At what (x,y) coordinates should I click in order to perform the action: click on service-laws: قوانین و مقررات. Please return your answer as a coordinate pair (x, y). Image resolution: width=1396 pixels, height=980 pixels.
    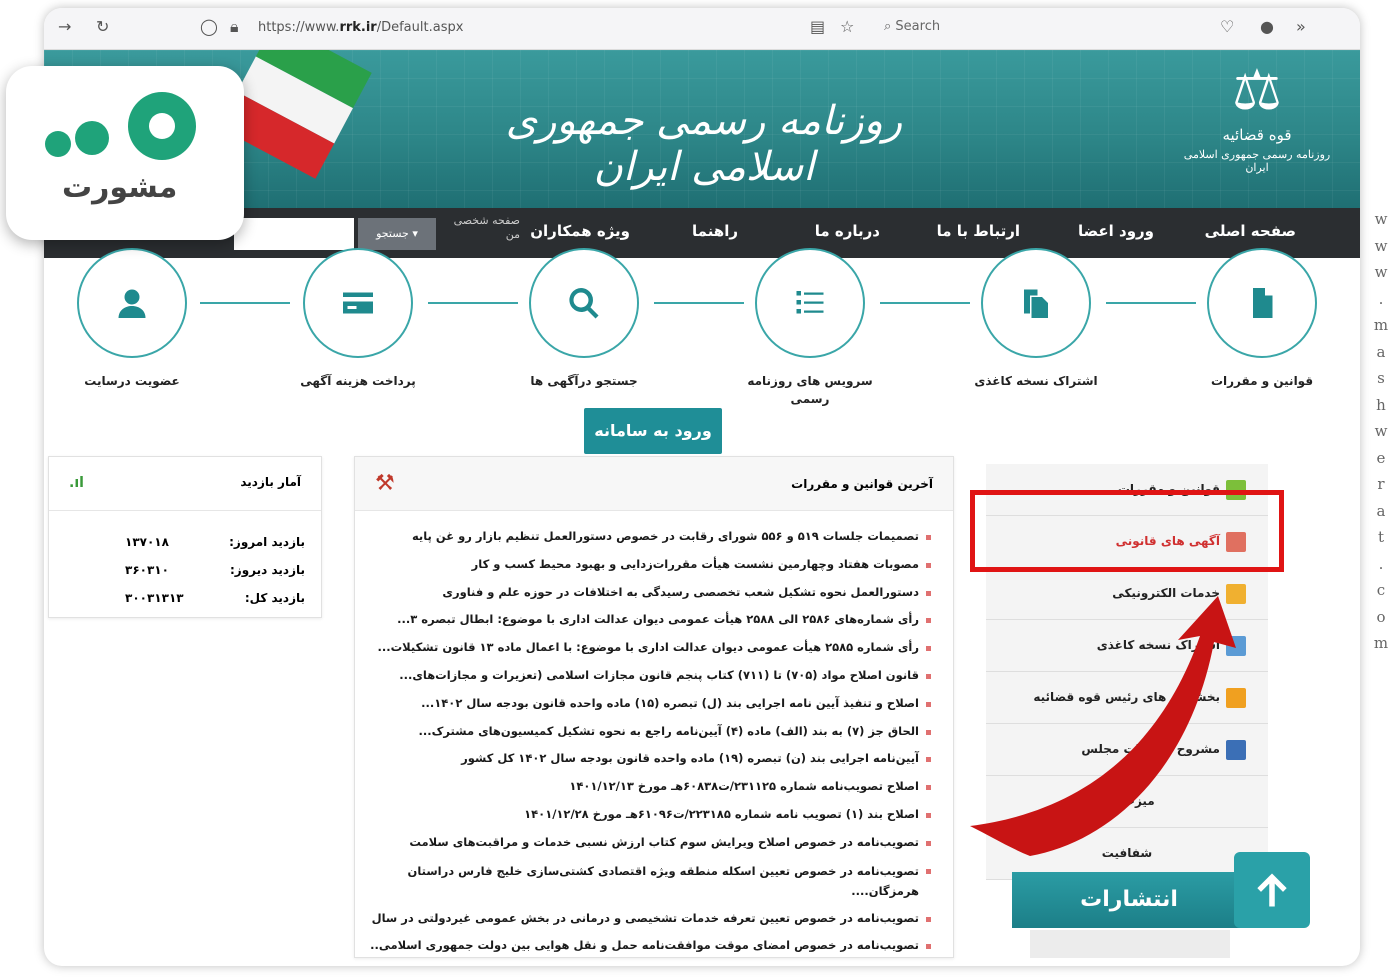
    Looking at the image, I should click on (1262, 319).